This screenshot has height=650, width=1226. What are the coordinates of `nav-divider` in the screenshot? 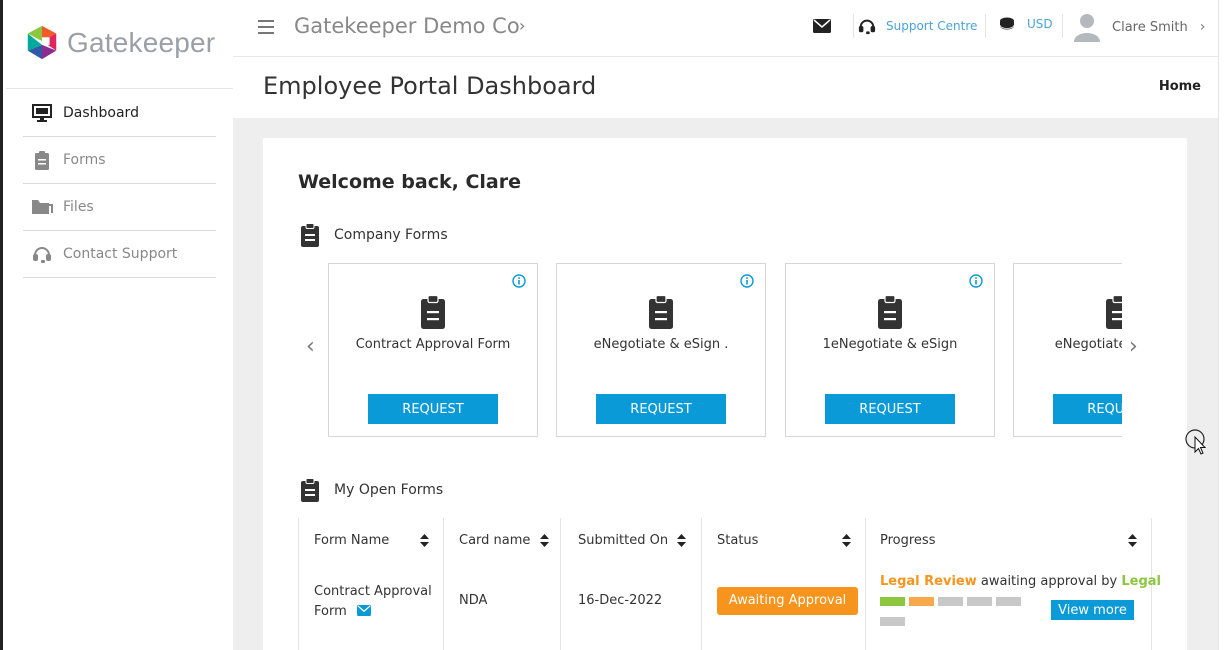 It's located at (121, 88).